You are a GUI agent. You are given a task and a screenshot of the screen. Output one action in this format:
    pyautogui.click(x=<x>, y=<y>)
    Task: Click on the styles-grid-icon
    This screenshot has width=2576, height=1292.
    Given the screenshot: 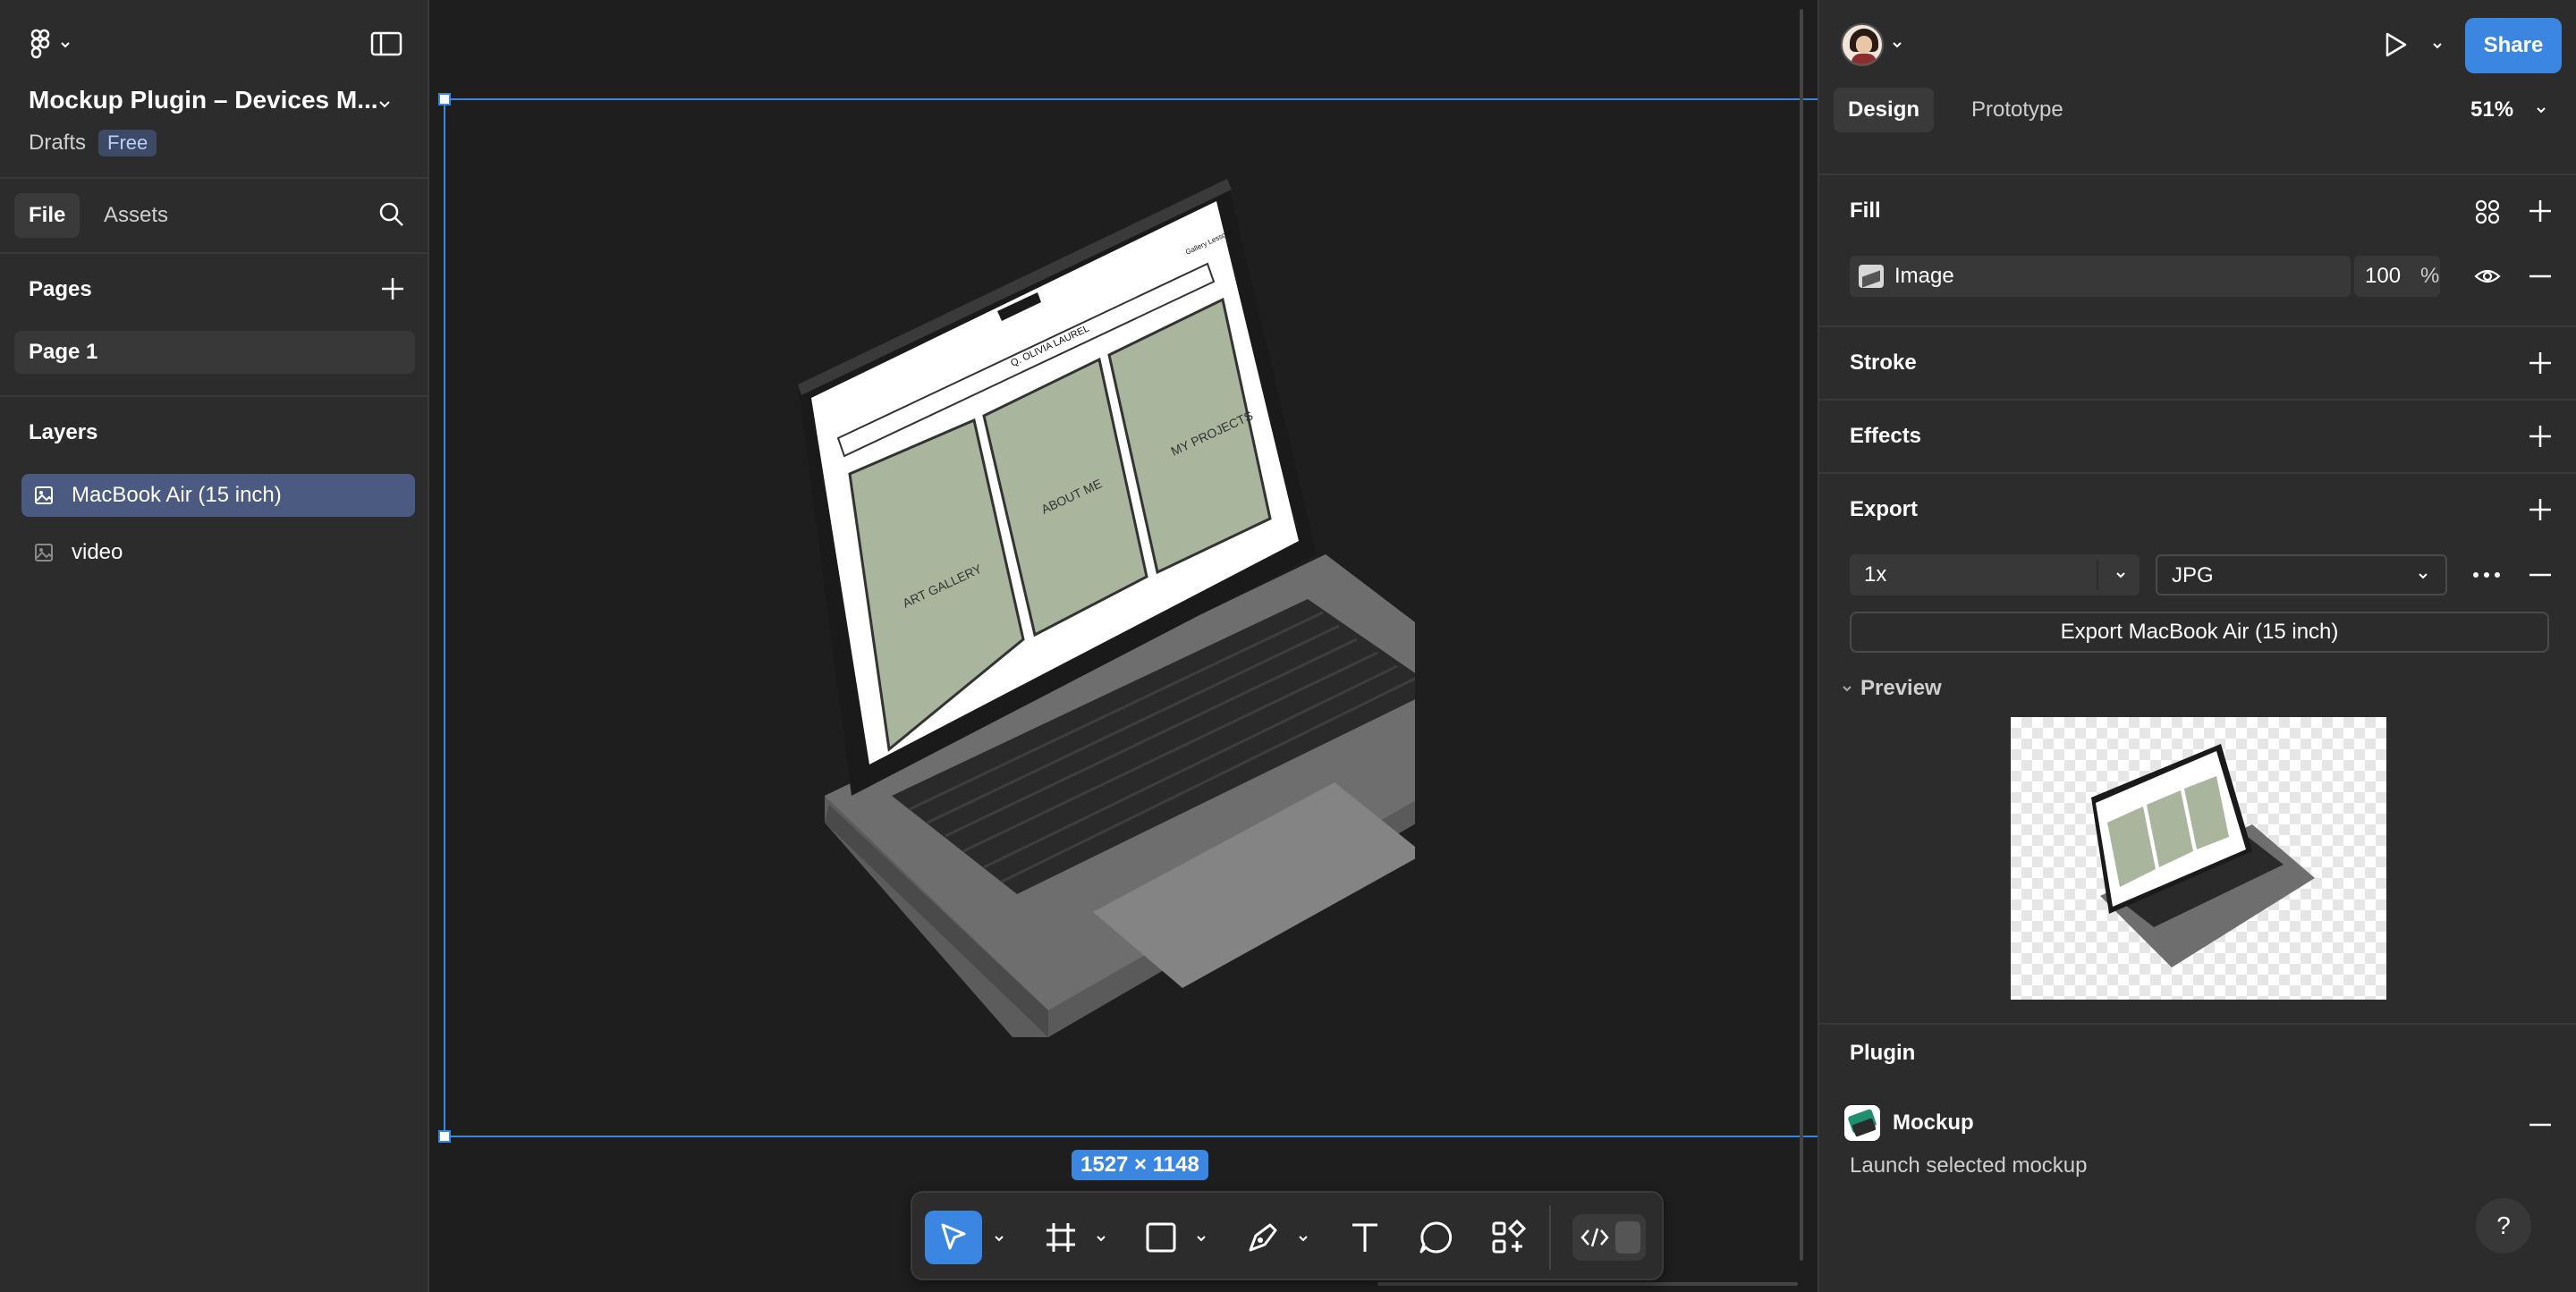 What is the action you would take?
    pyautogui.click(x=2487, y=212)
    